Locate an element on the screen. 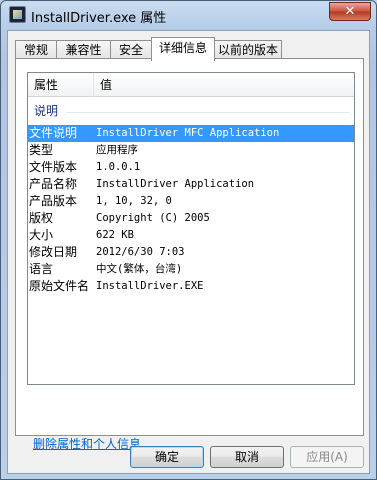  column-header-value: 值 is located at coordinates (224, 85).